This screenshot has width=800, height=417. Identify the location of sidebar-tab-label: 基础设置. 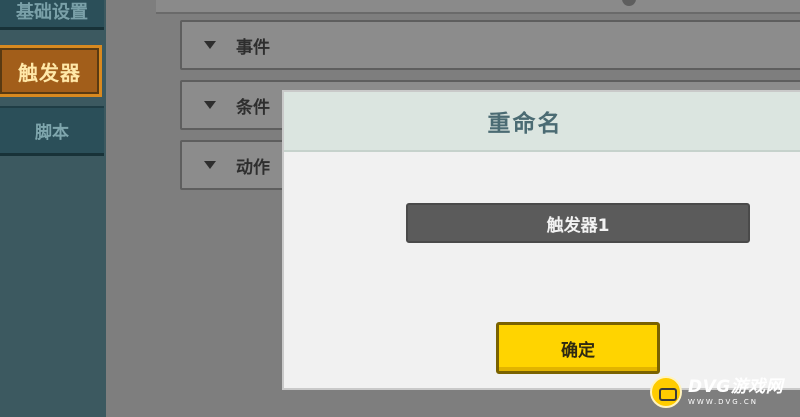
(52, 12).